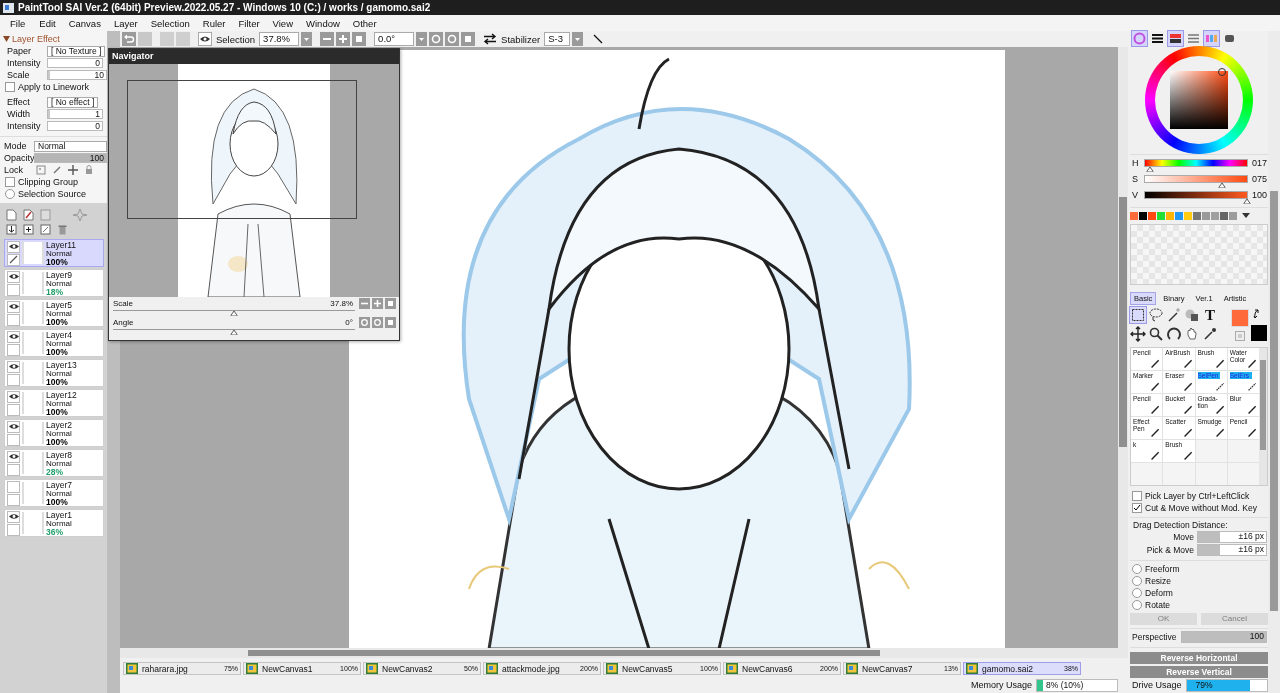  Describe the element at coordinates (1240, 318) in the screenshot. I see `primary-color-swatch` at that location.